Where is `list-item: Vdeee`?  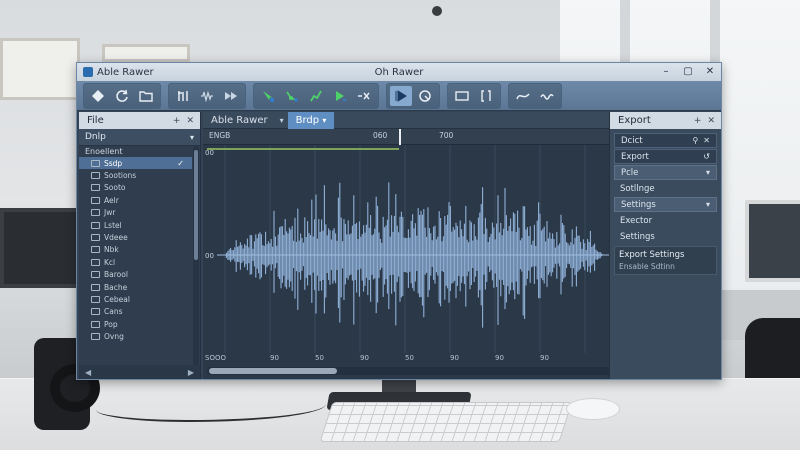
list-item: Vdeee is located at coordinates (135, 237).